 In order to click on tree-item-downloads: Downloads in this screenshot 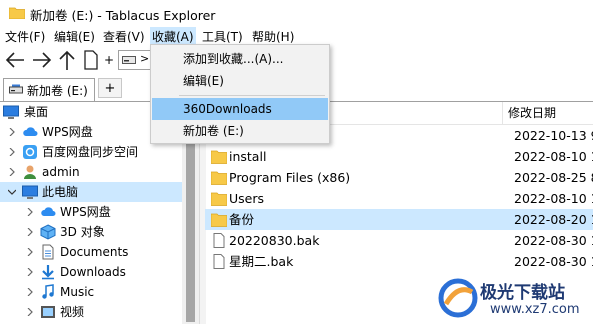, I will do `click(91, 272)`.